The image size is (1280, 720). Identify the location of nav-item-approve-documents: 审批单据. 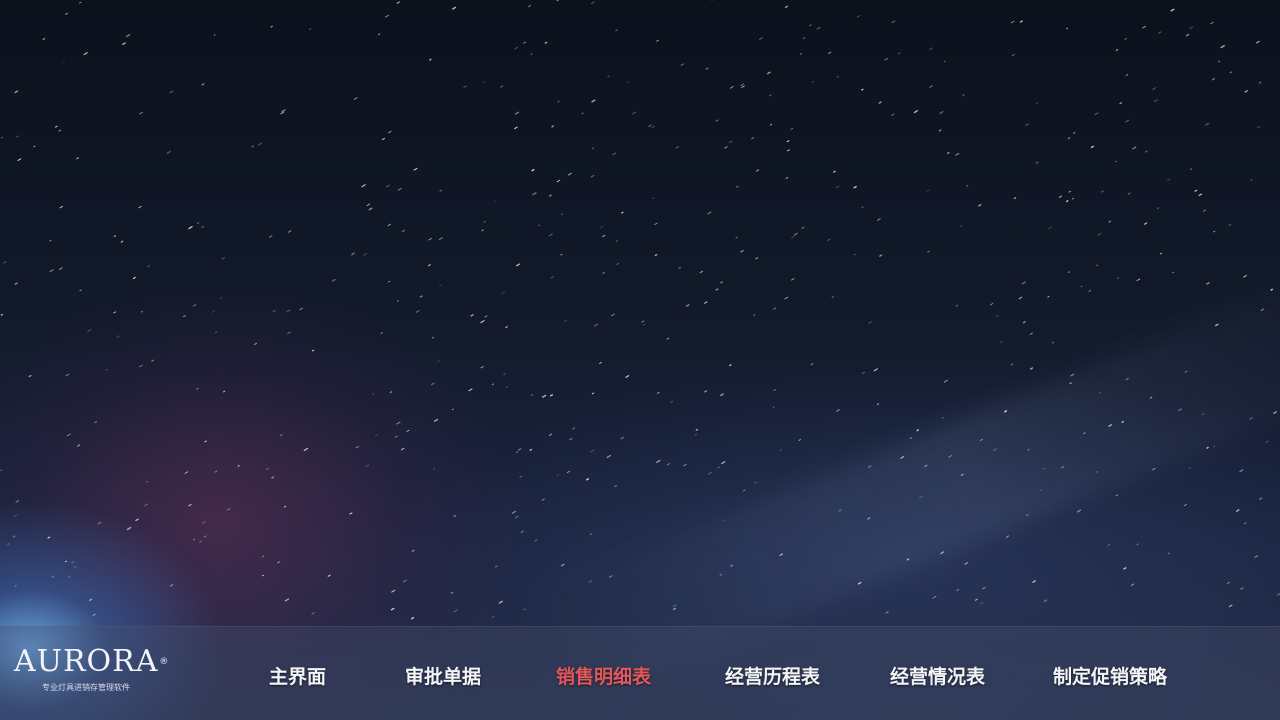
(443, 675).